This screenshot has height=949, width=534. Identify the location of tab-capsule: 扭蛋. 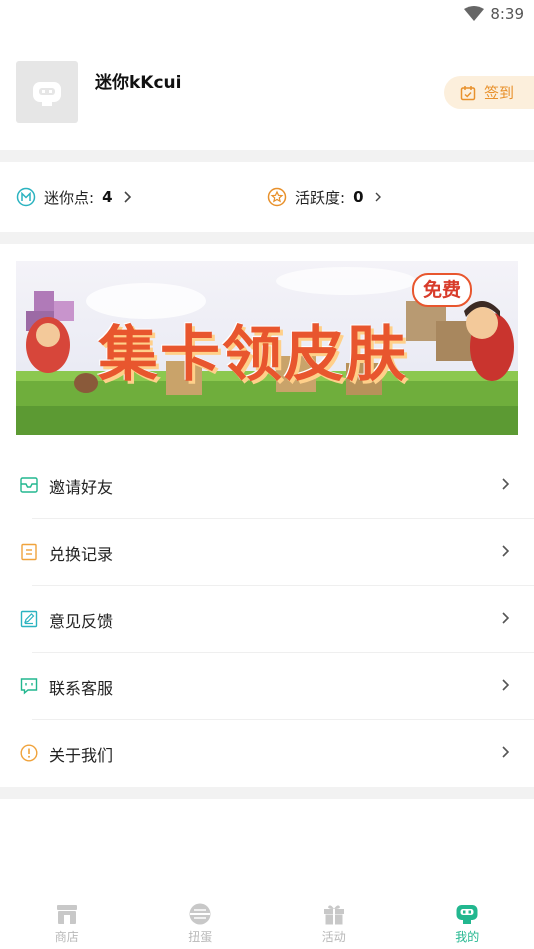
(201, 922).